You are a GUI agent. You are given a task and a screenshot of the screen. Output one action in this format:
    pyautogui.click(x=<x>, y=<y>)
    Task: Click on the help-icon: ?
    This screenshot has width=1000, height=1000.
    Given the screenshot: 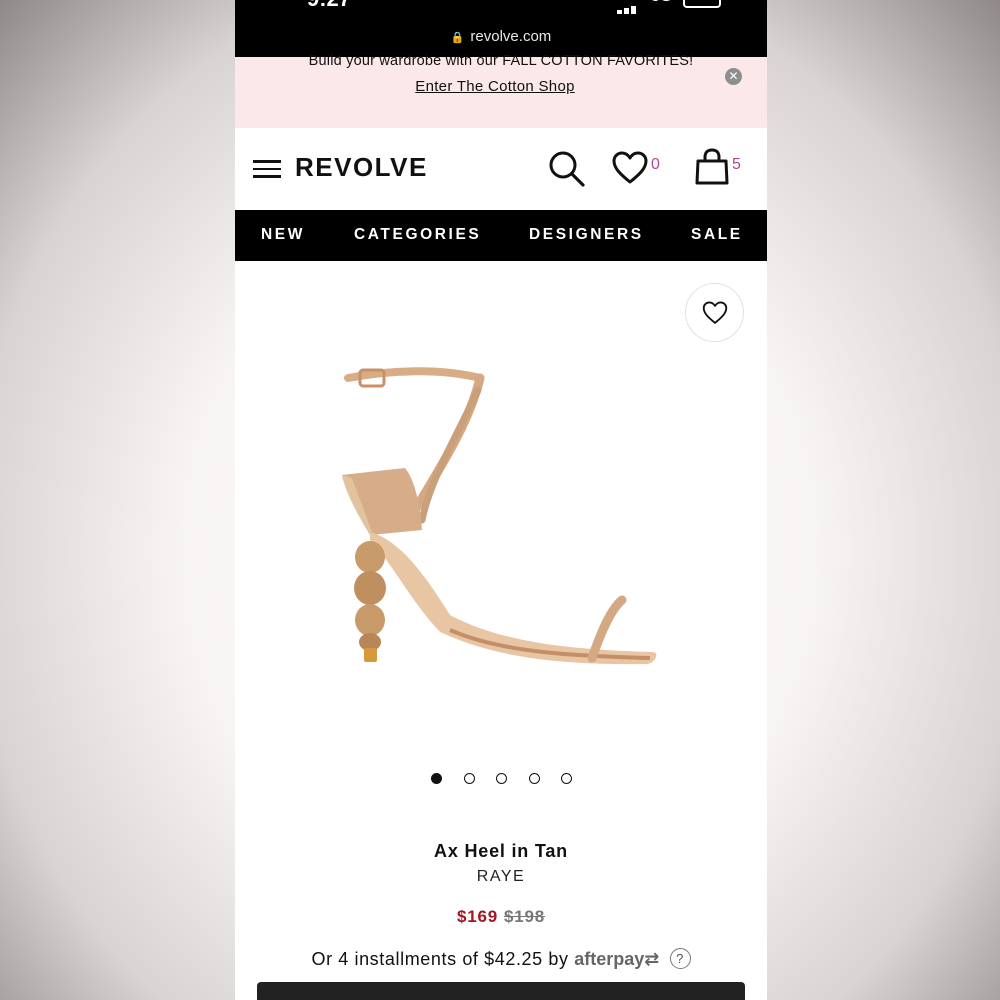 What is the action you would take?
    pyautogui.click(x=680, y=958)
    